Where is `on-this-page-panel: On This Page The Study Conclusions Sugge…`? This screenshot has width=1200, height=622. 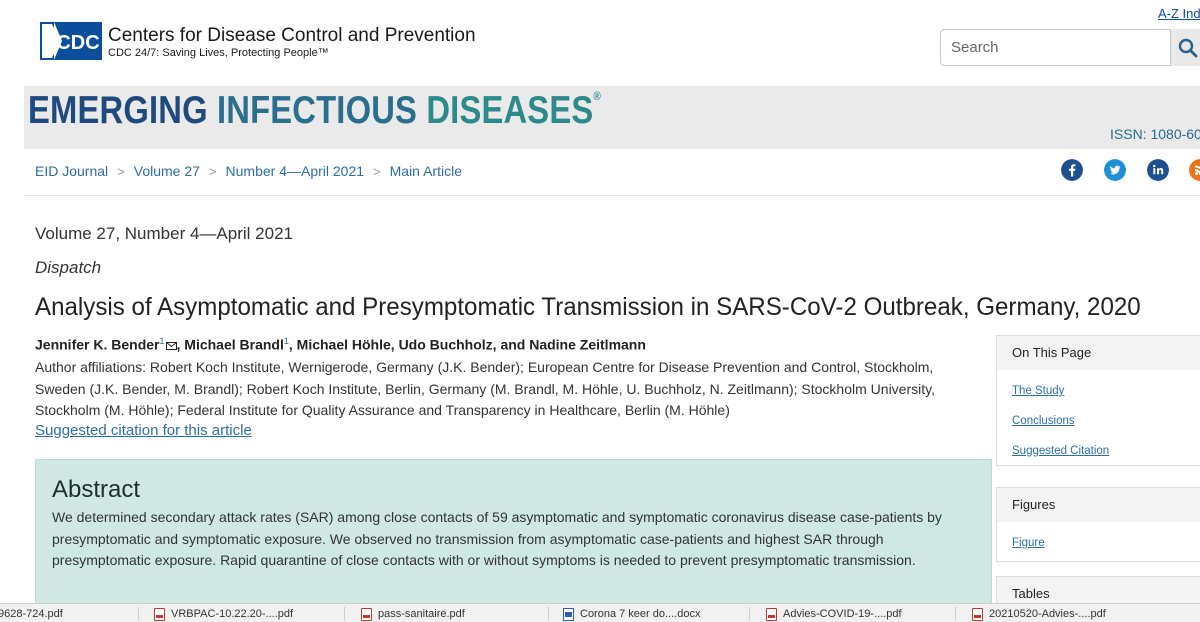 on-this-page-panel: On This Page The Study Conclusions Sugge… is located at coordinates (1098, 400).